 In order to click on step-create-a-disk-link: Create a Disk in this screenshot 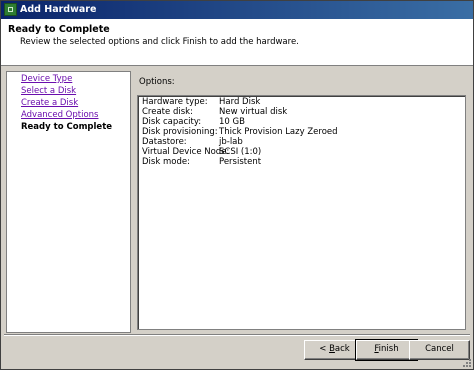, I will do `click(49, 103)`.